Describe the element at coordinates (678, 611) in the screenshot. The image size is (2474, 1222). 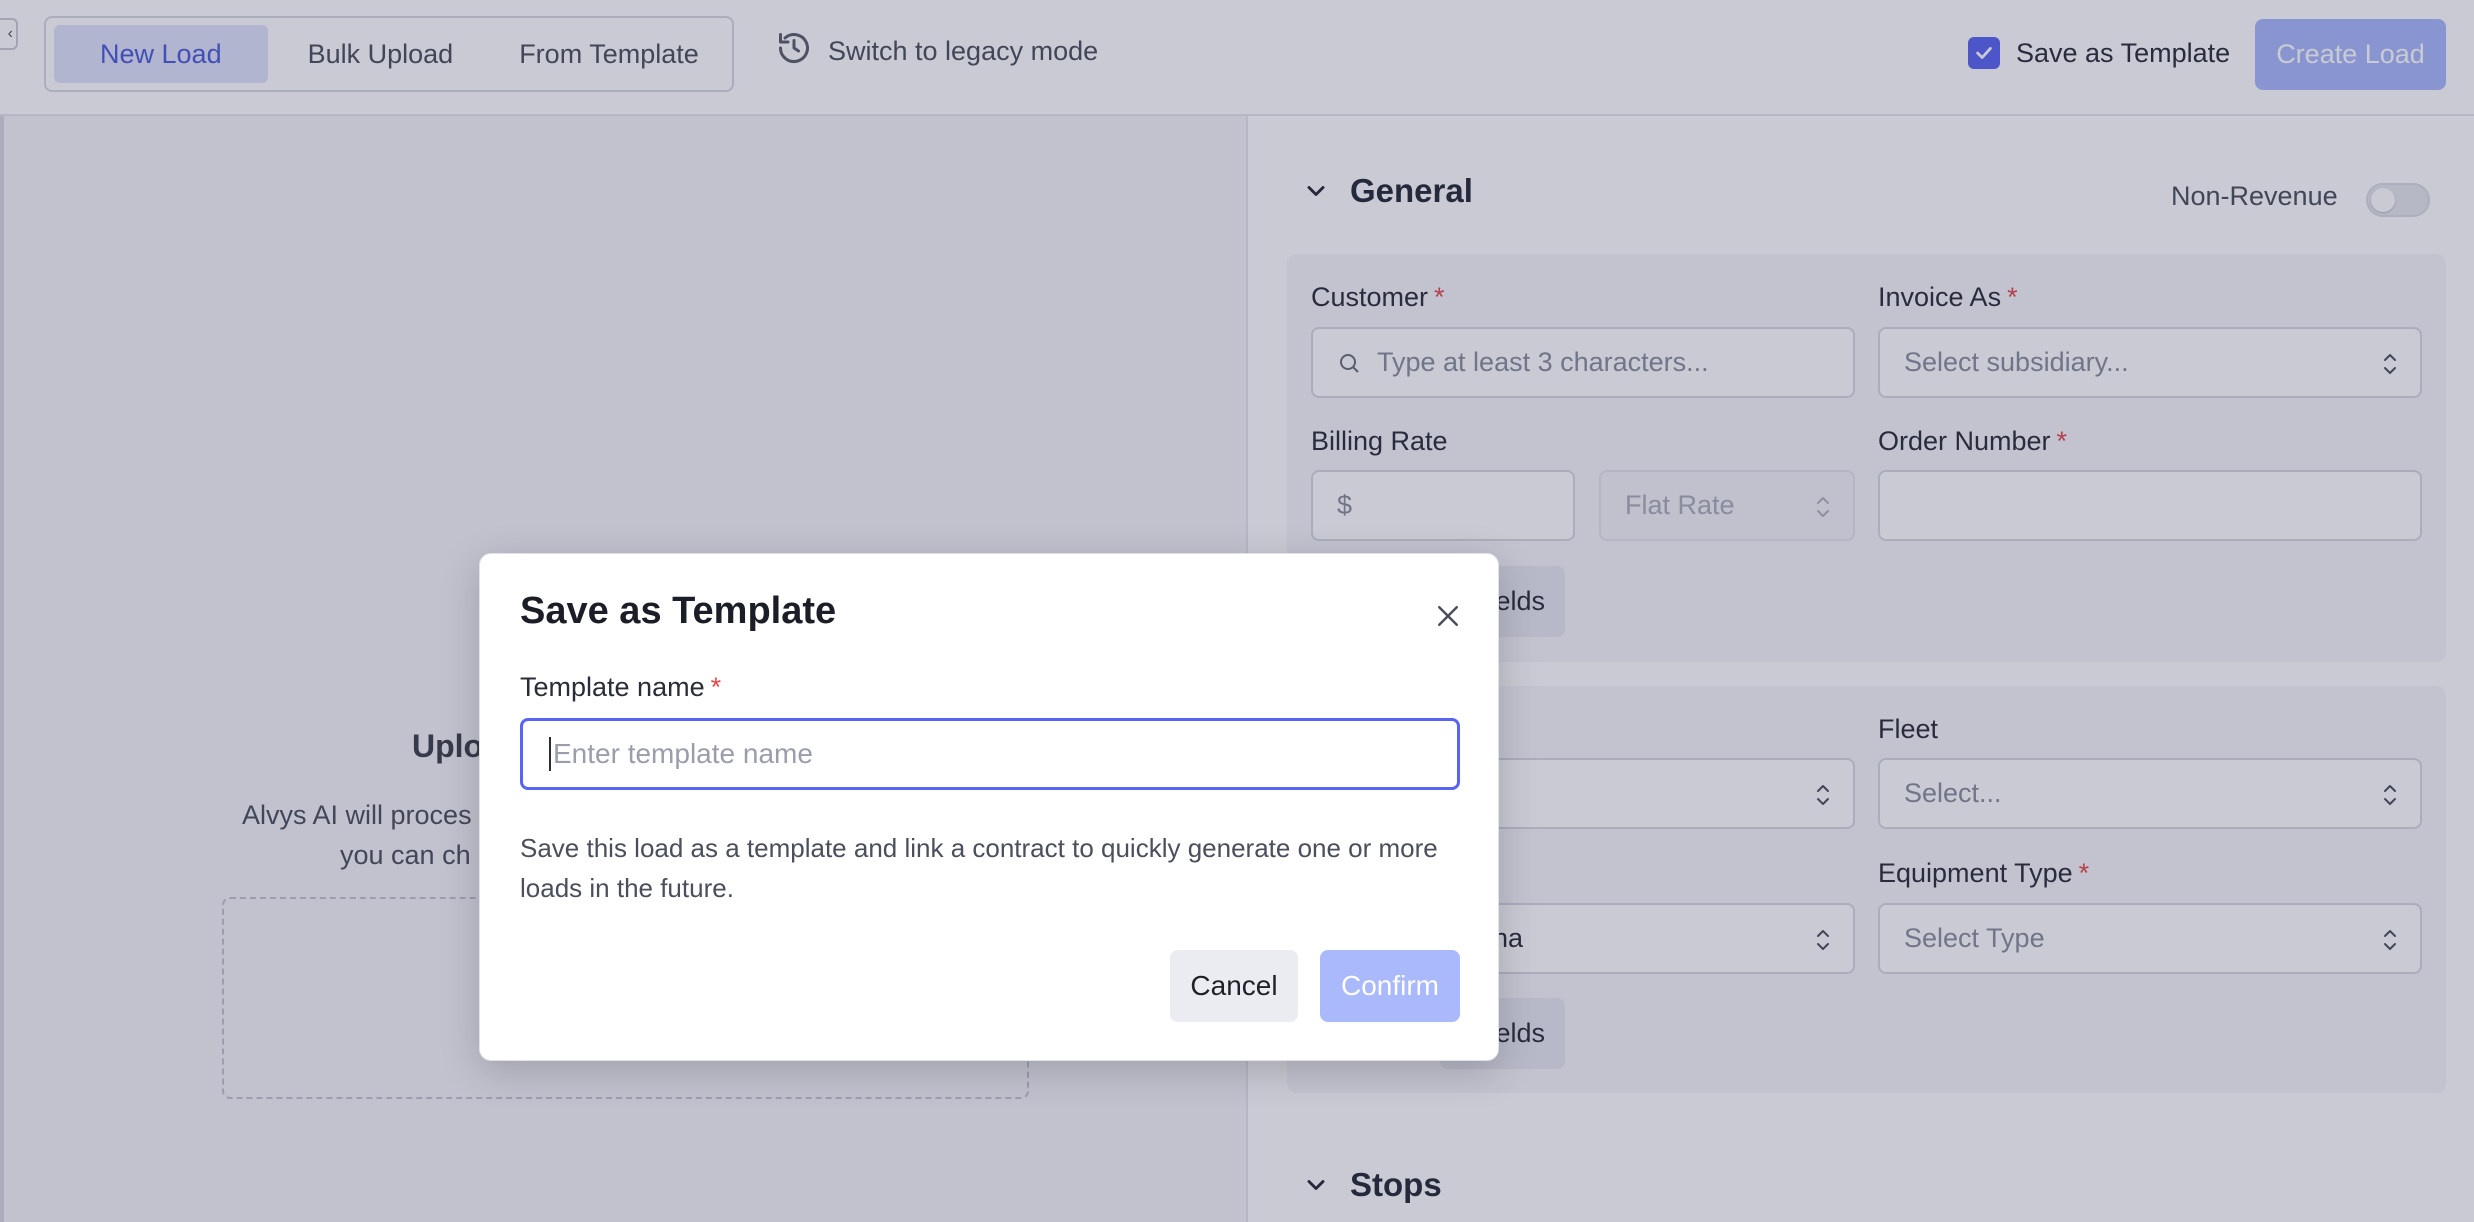
I see `dialog-title: Save as Template` at that location.